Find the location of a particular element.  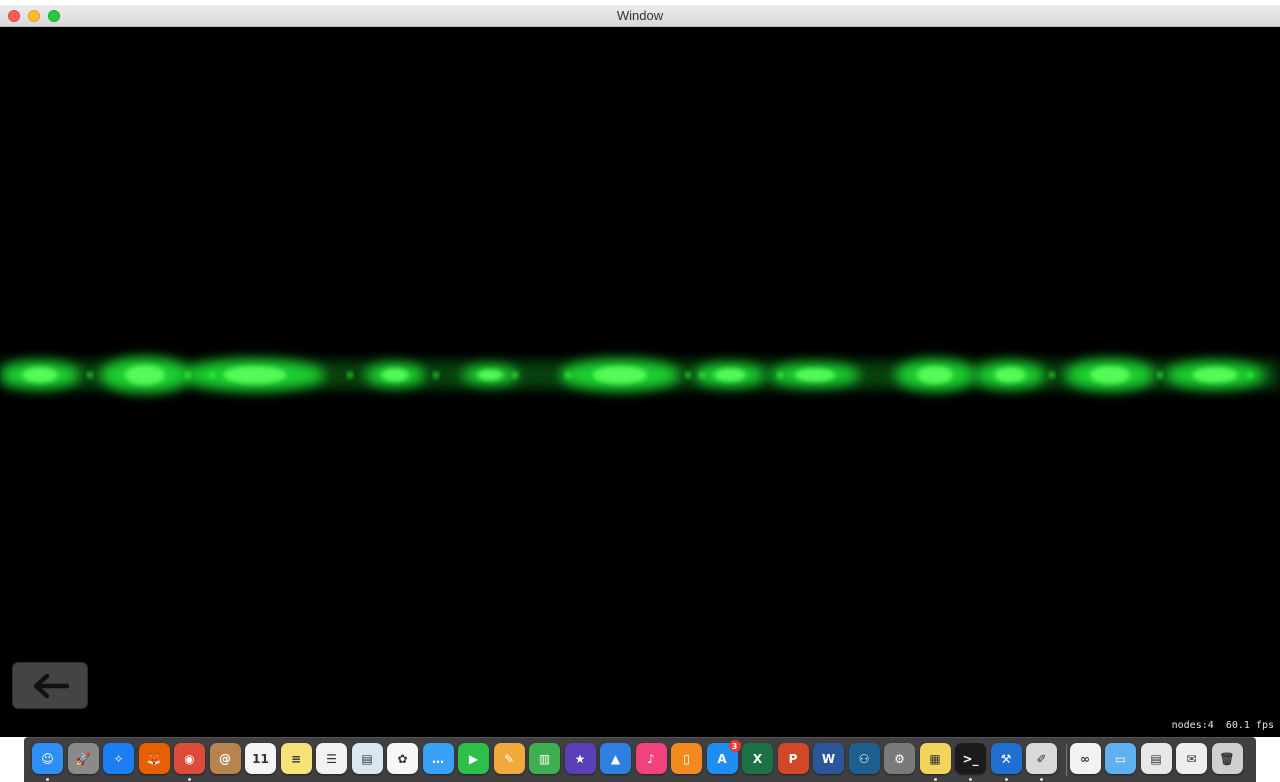

window-title: Window is located at coordinates (640, 15).